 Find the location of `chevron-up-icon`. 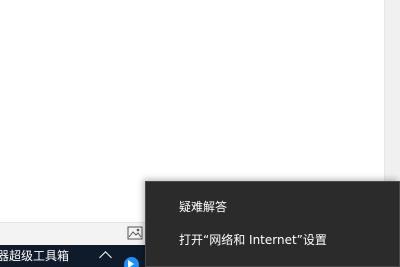

chevron-up-icon is located at coordinates (105, 257).